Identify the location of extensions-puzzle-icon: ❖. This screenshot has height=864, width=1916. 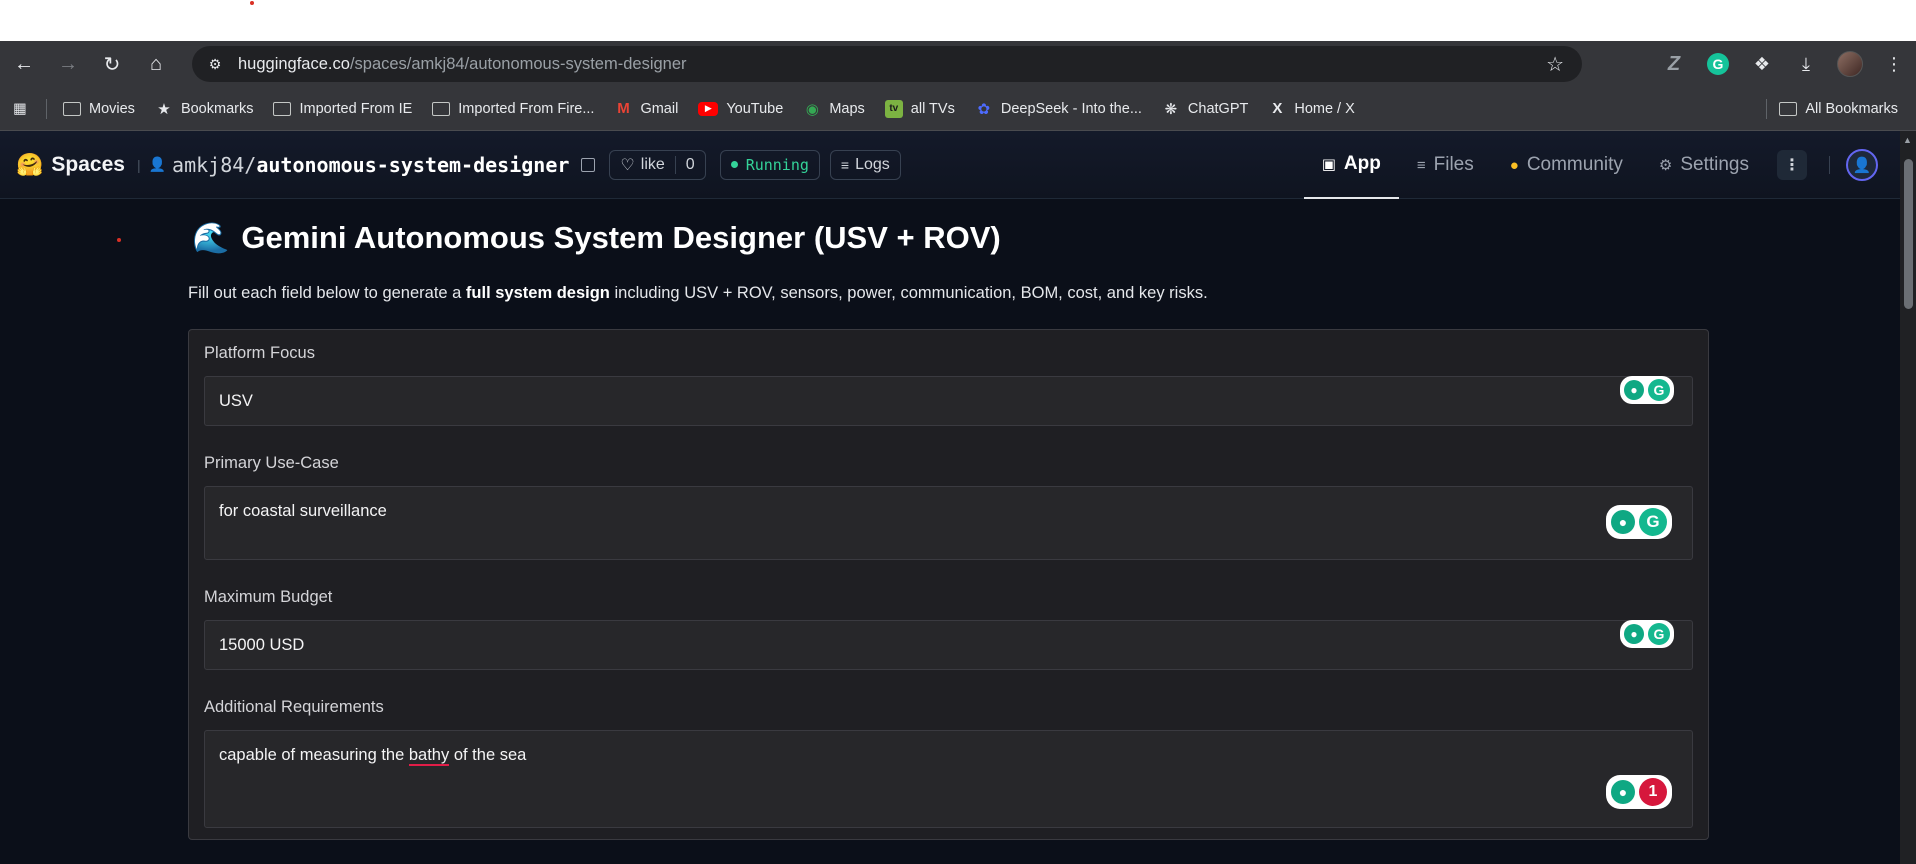
(1762, 64).